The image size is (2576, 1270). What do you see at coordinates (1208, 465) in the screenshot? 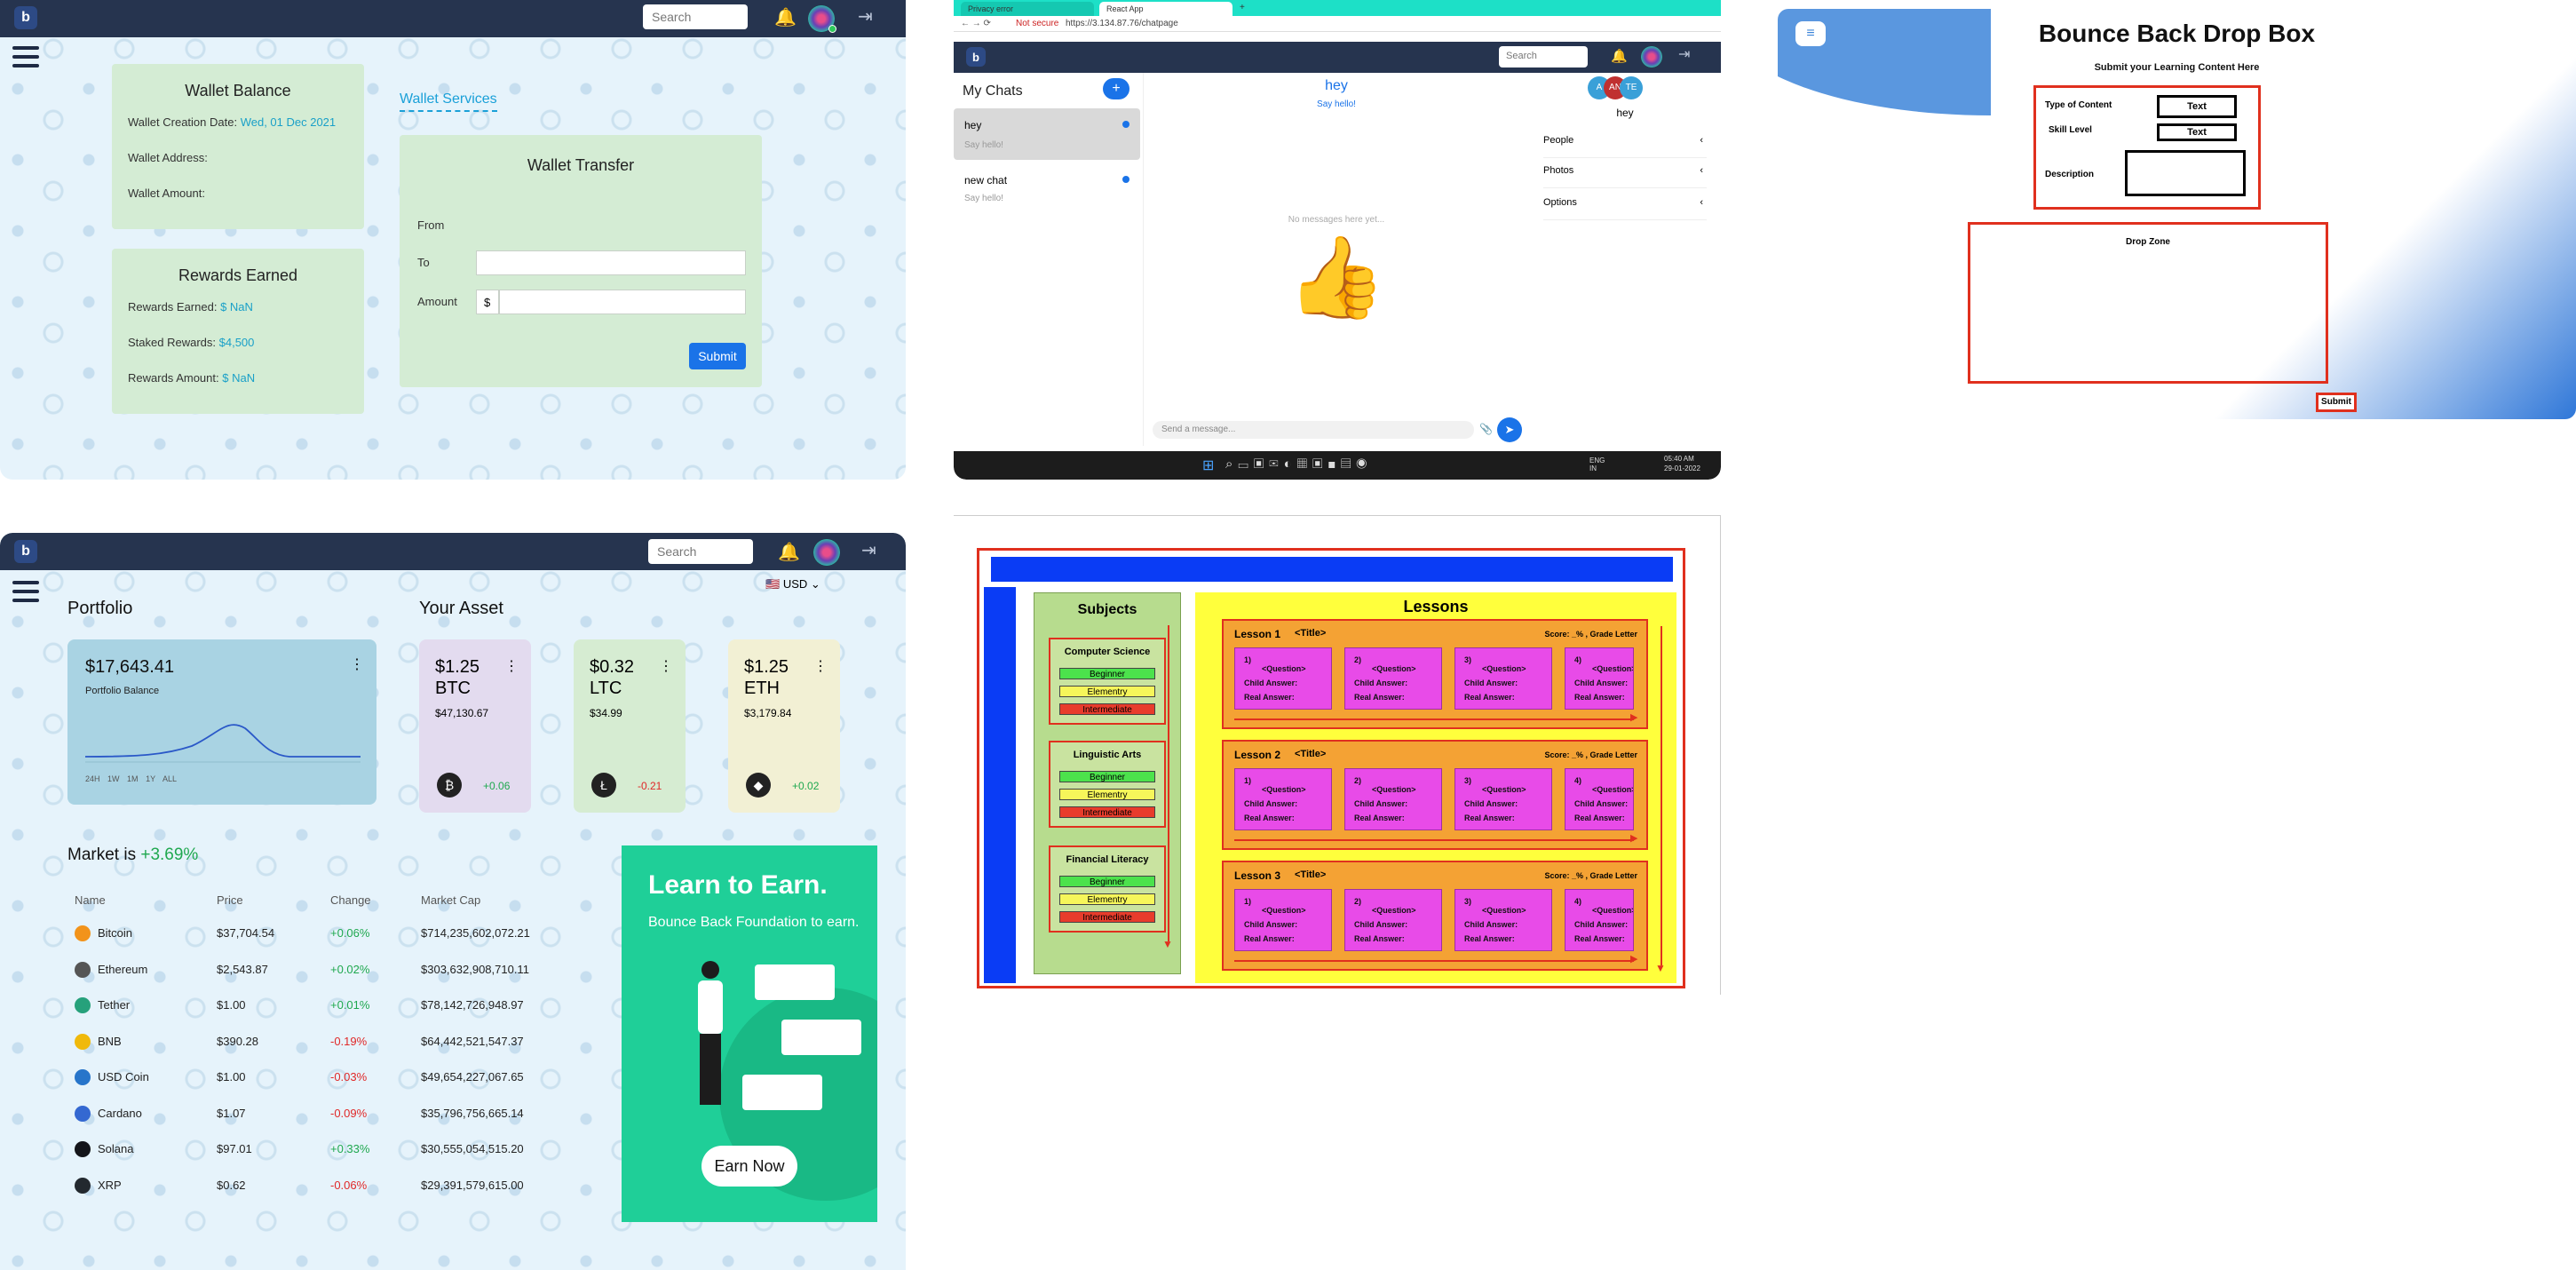
I see `start-icon: ⊞` at bounding box center [1208, 465].